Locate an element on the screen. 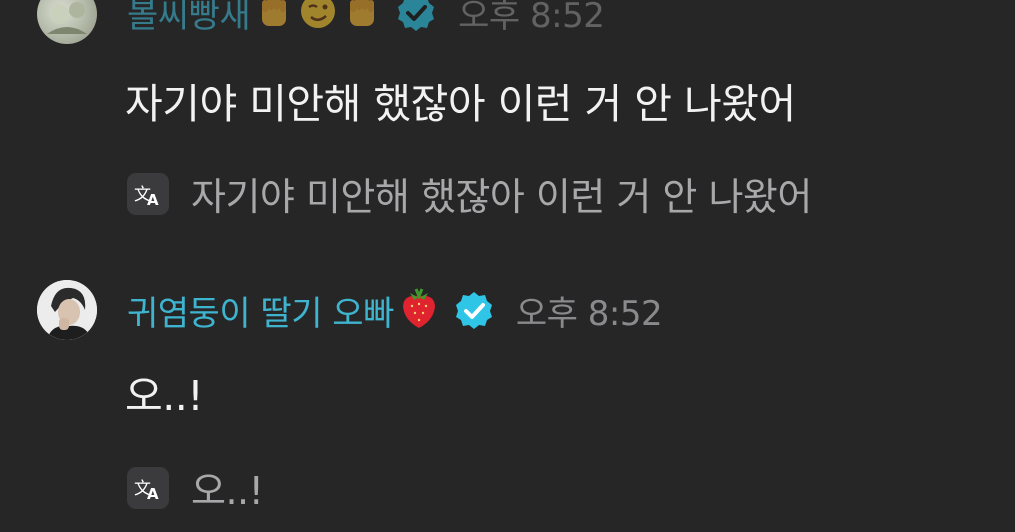 This screenshot has height=532, width=1015. message-translation: 文 A 자기야 미안해 했잖아 이런 거 안 나왔어 is located at coordinates (469, 193).